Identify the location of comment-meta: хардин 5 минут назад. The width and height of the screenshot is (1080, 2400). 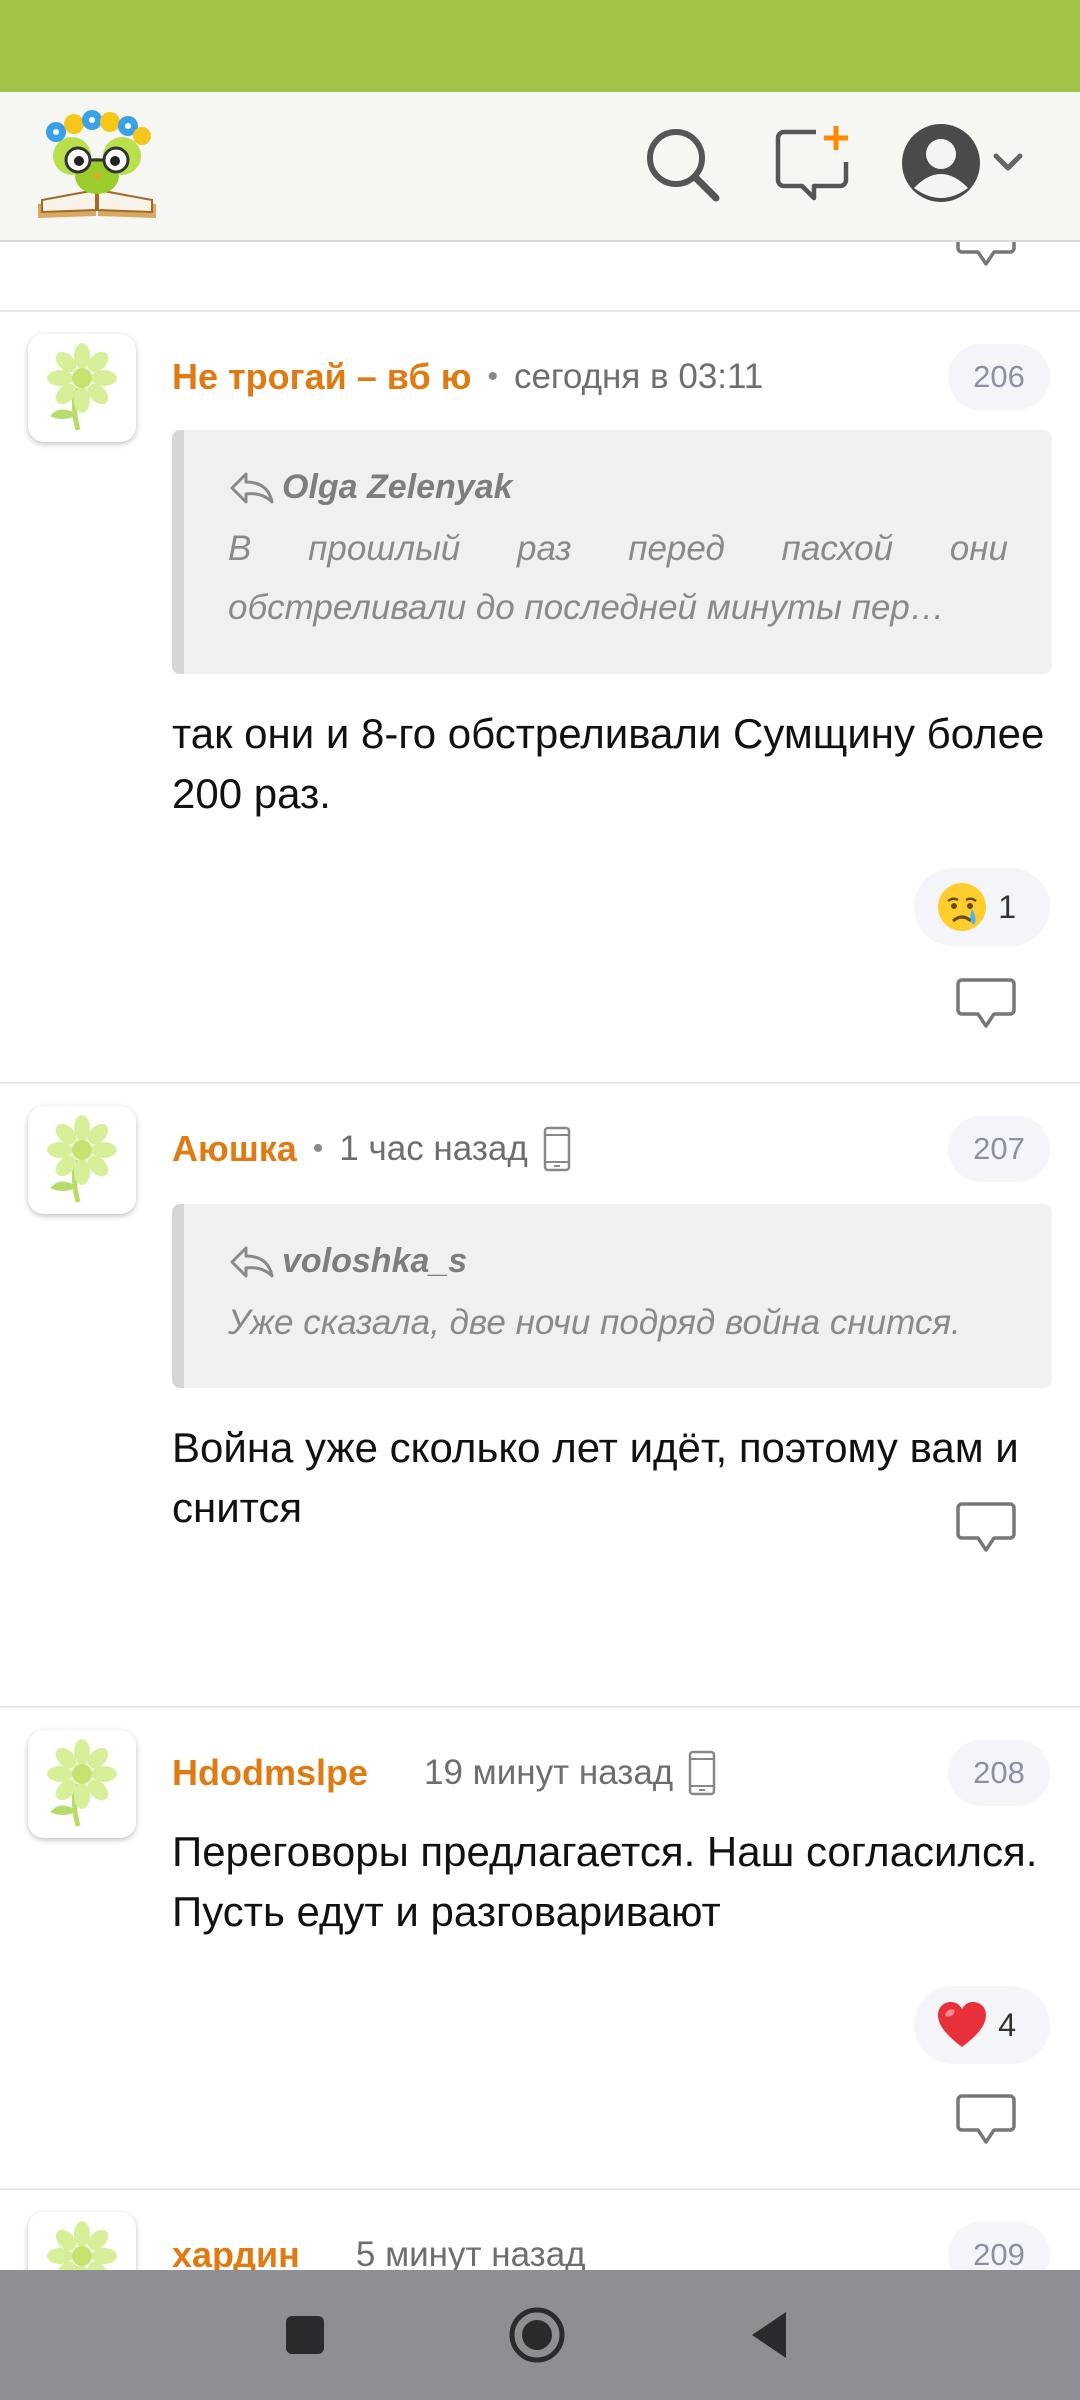
(379, 2250).